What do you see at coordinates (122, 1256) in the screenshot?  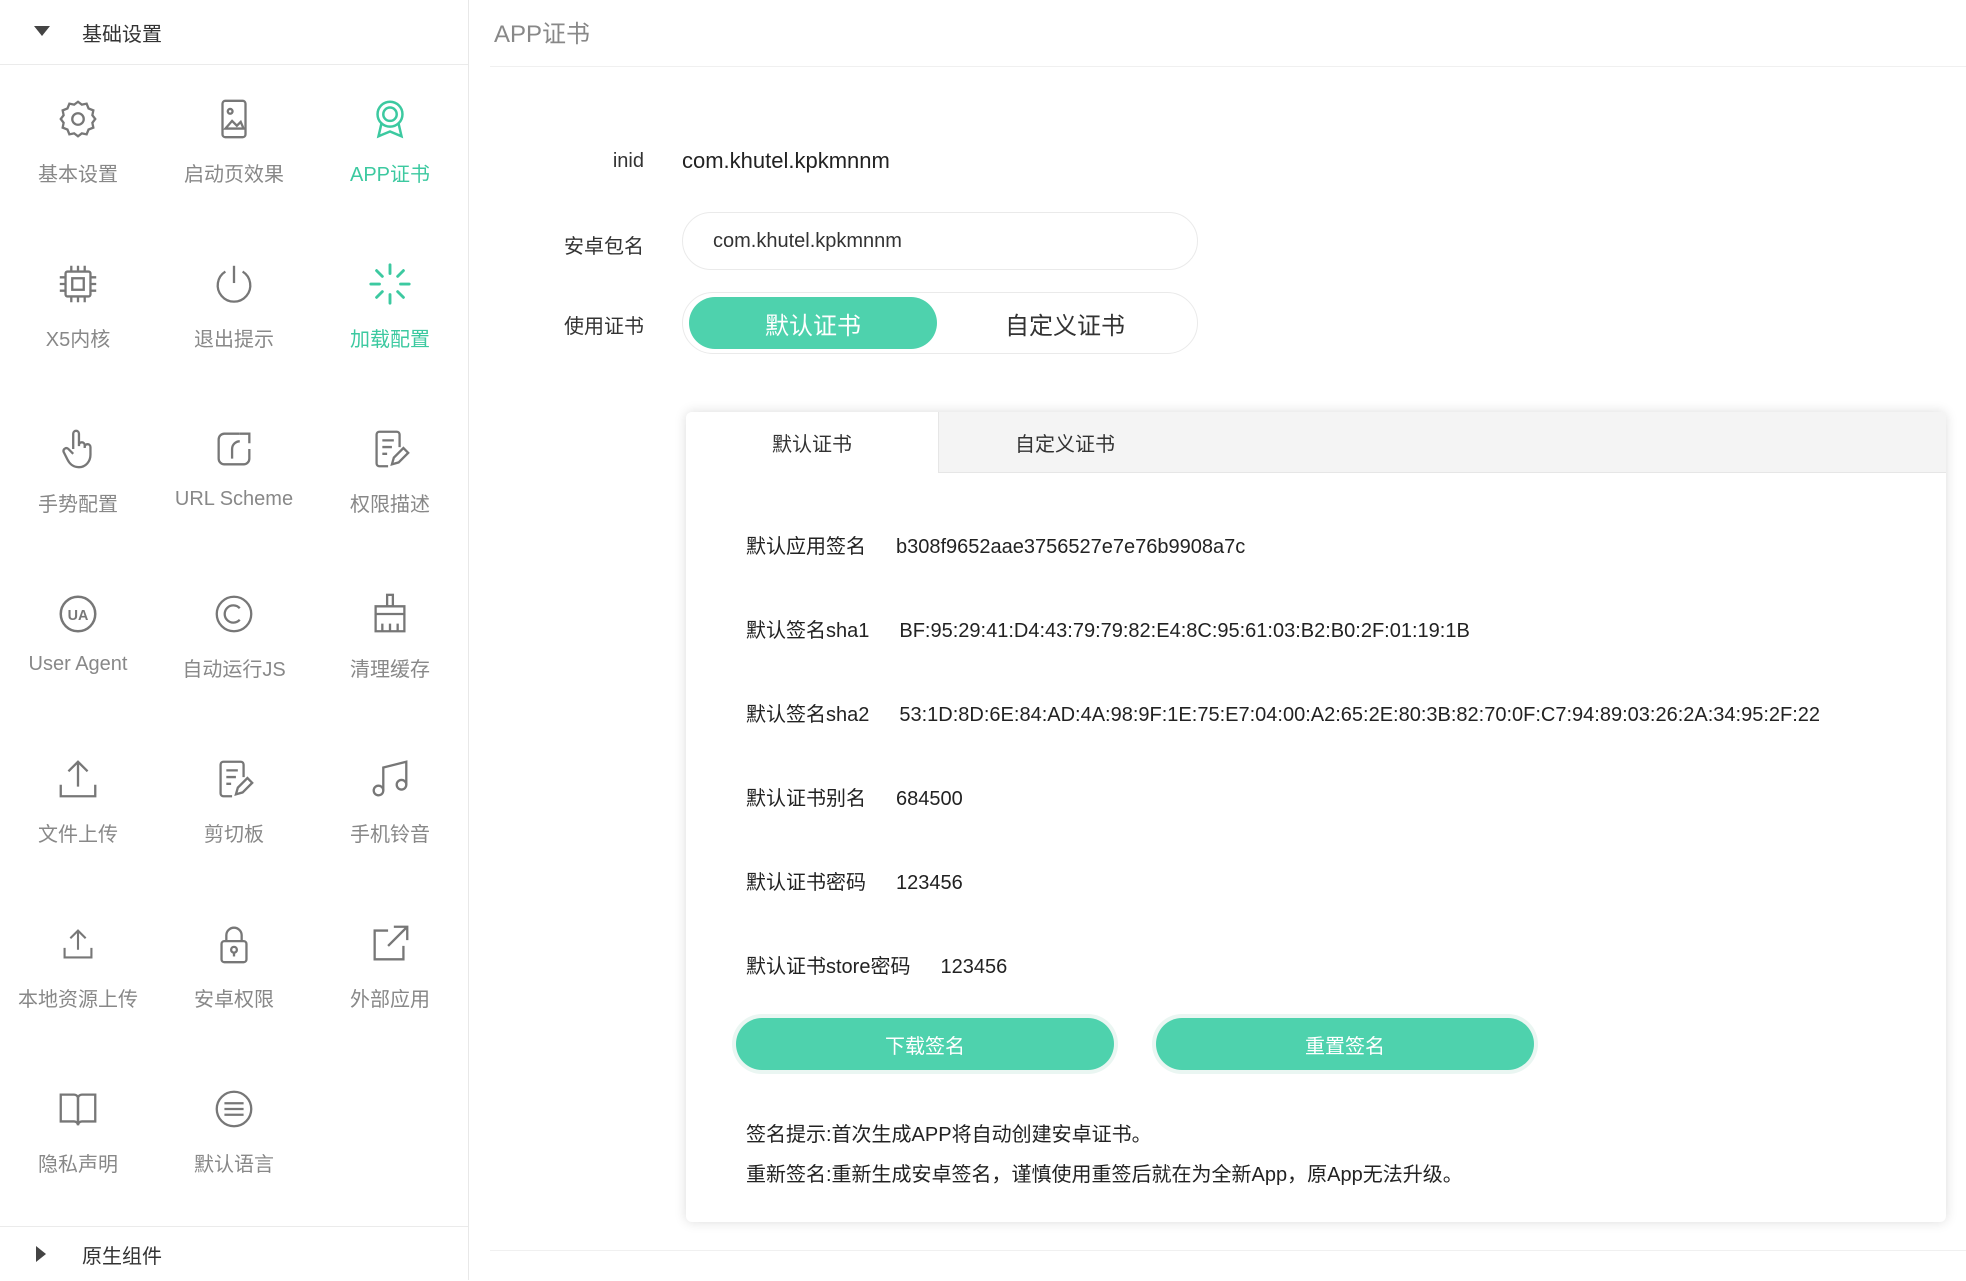 I see `section-label: 原生组件` at bounding box center [122, 1256].